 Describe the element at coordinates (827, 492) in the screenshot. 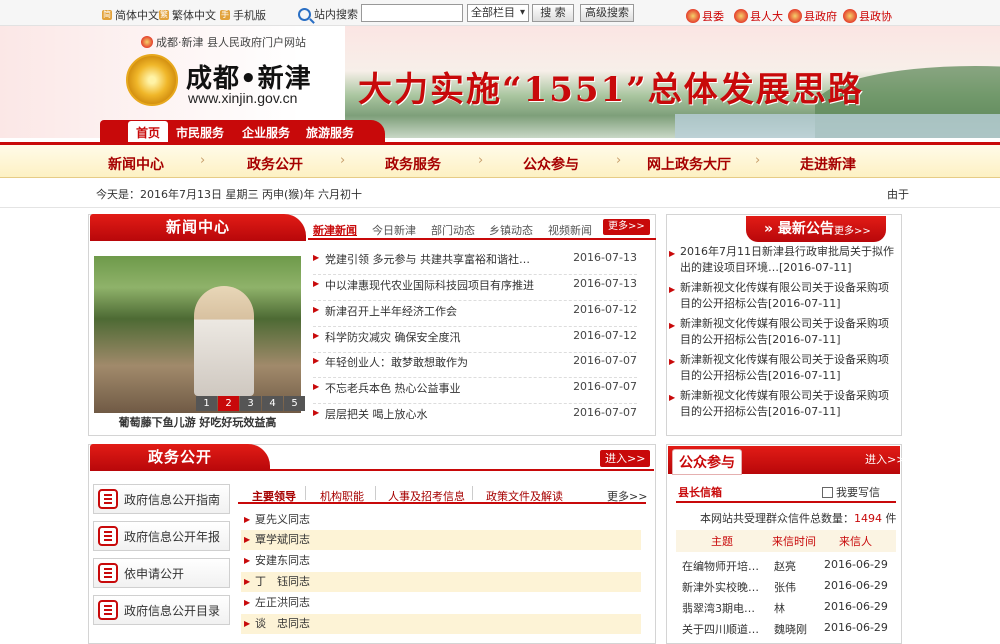

I see `write-icon` at that location.